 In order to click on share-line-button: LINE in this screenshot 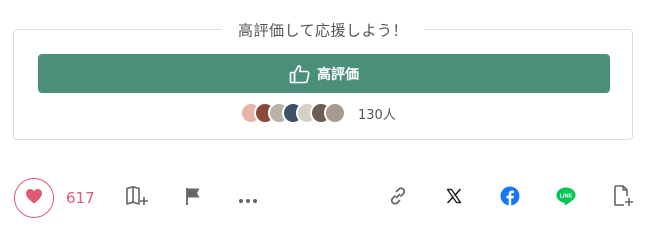, I will do `click(566, 198)`.